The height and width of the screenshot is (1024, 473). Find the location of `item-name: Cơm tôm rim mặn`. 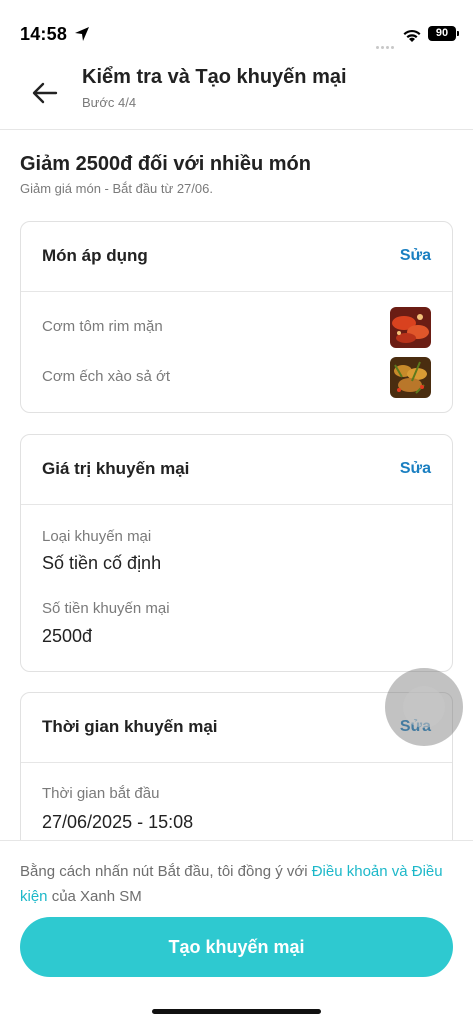

item-name: Cơm tôm rim mặn is located at coordinates (102, 326).